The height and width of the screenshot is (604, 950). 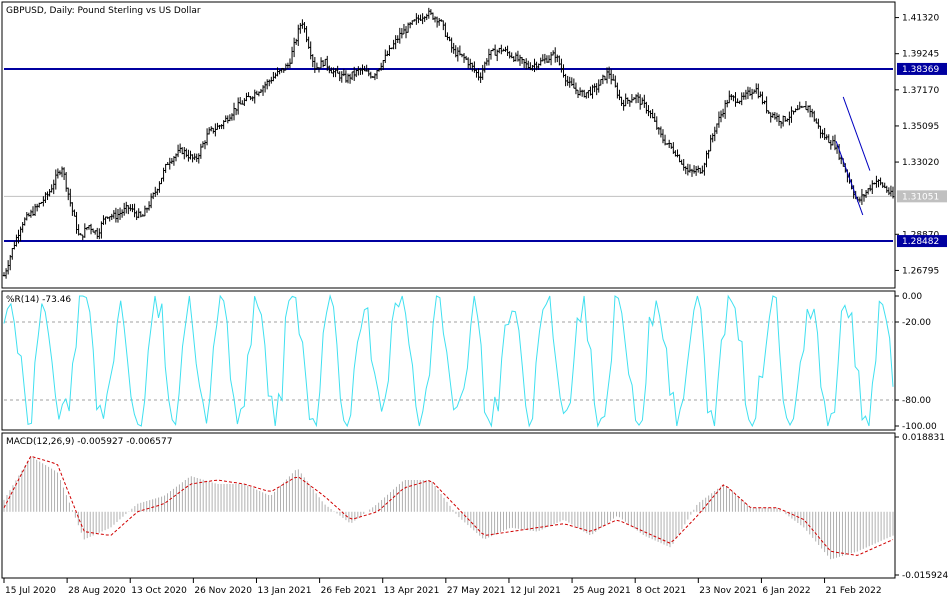 What do you see at coordinates (920, 55) in the screenshot?
I see `price-y-tick-label: 1.39245` at bounding box center [920, 55].